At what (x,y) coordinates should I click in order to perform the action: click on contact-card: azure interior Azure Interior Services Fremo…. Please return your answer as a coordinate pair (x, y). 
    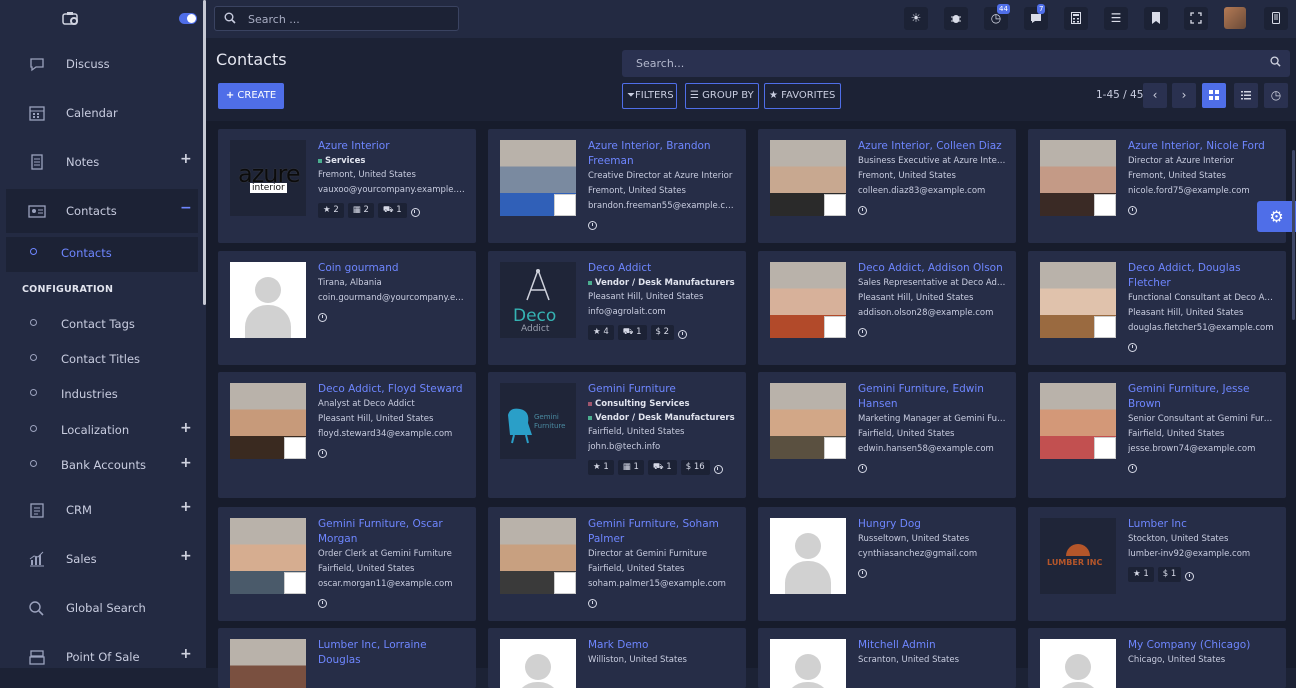
    Looking at the image, I should click on (347, 186).